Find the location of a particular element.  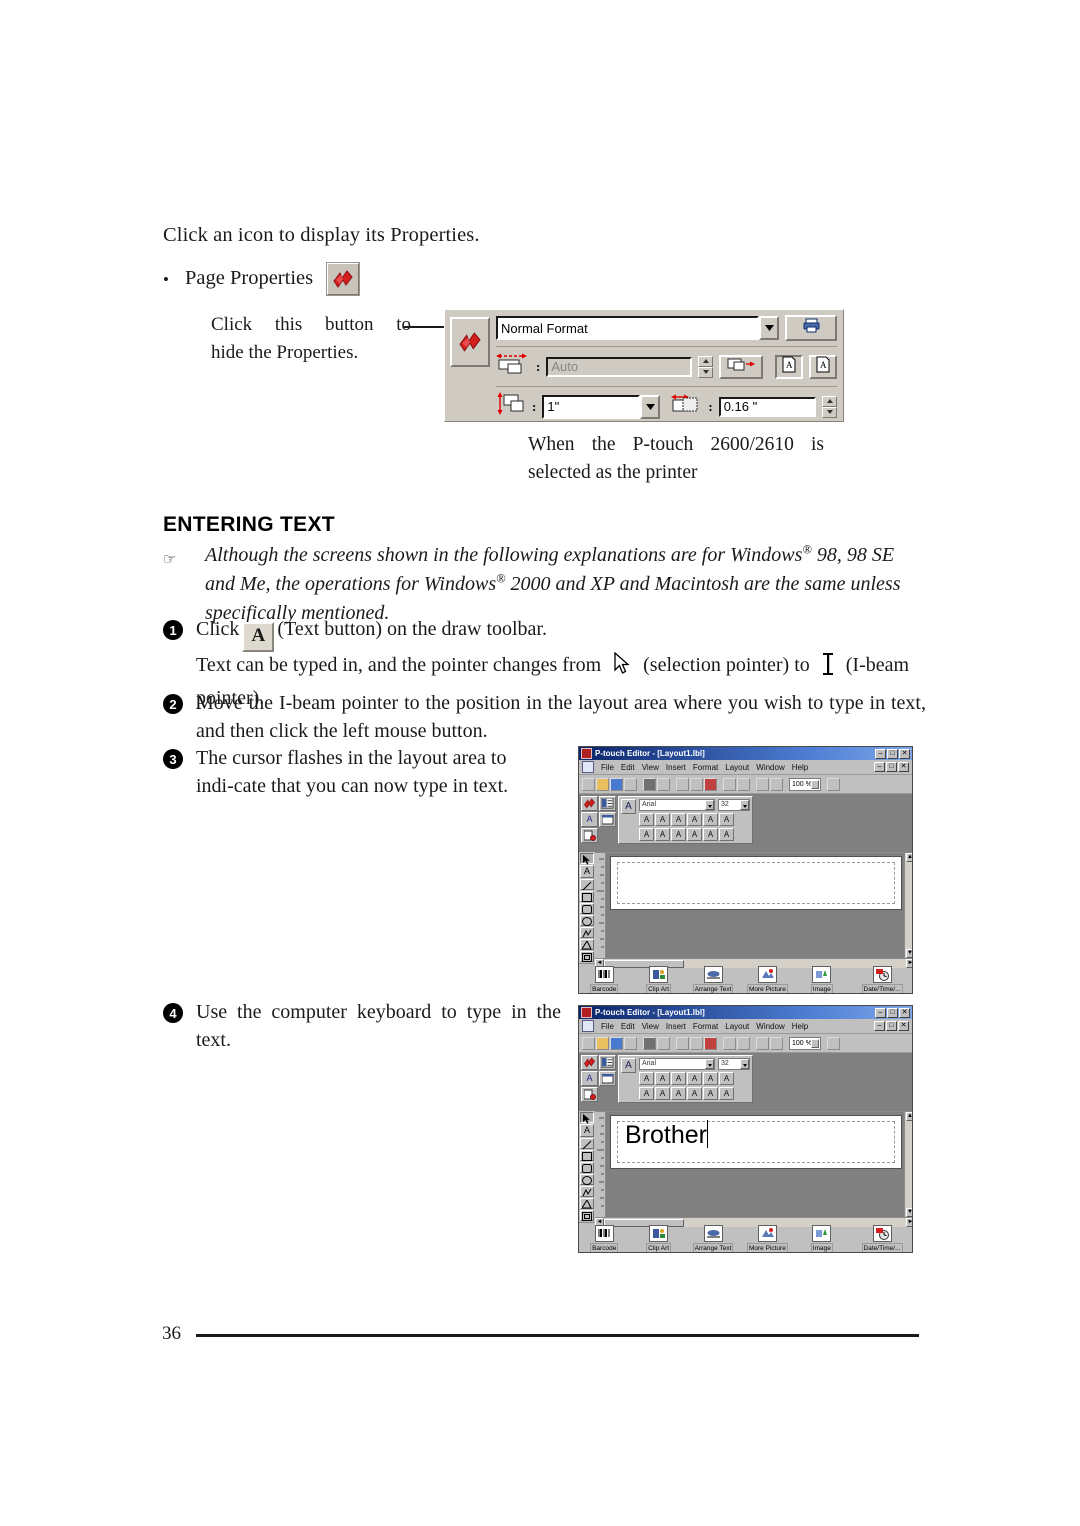

length-spinner is located at coordinates (705, 366).